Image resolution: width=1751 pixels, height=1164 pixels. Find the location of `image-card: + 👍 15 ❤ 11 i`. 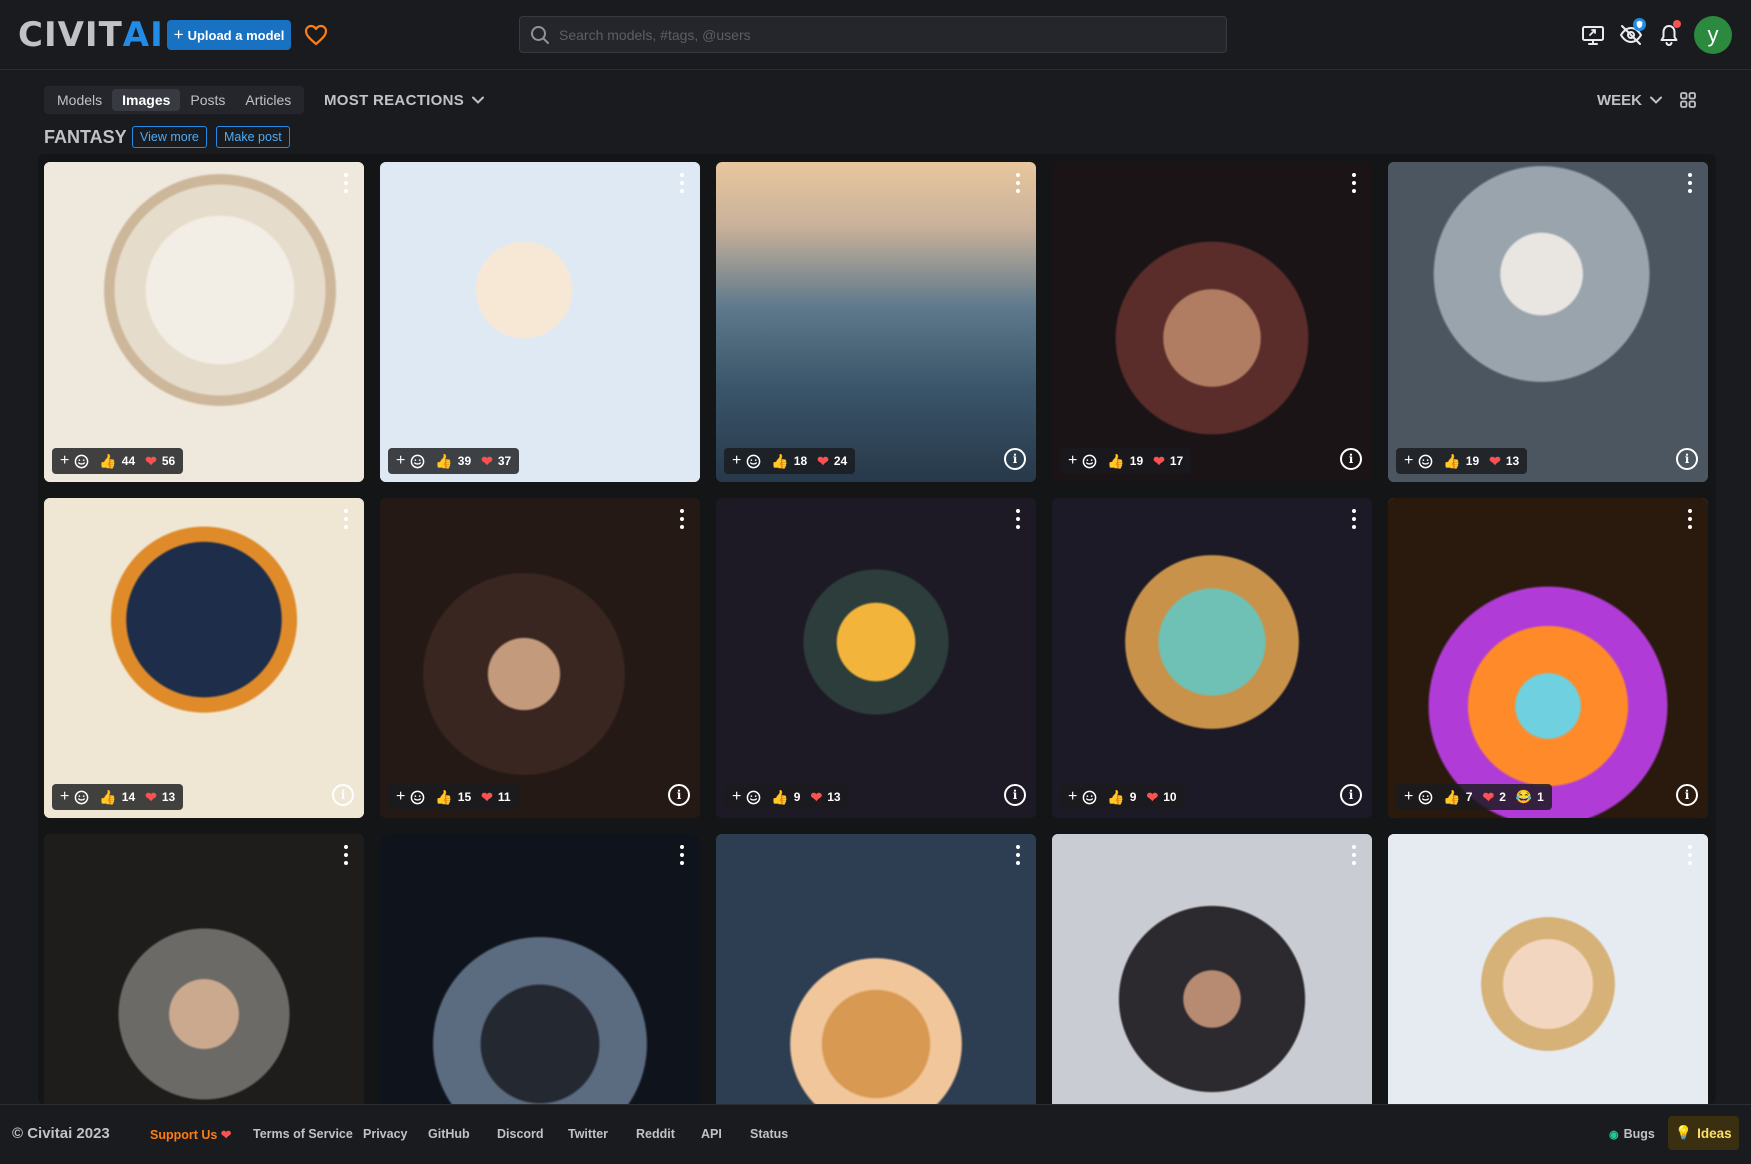

image-card: + 👍 15 ❤ 11 i is located at coordinates (540, 658).